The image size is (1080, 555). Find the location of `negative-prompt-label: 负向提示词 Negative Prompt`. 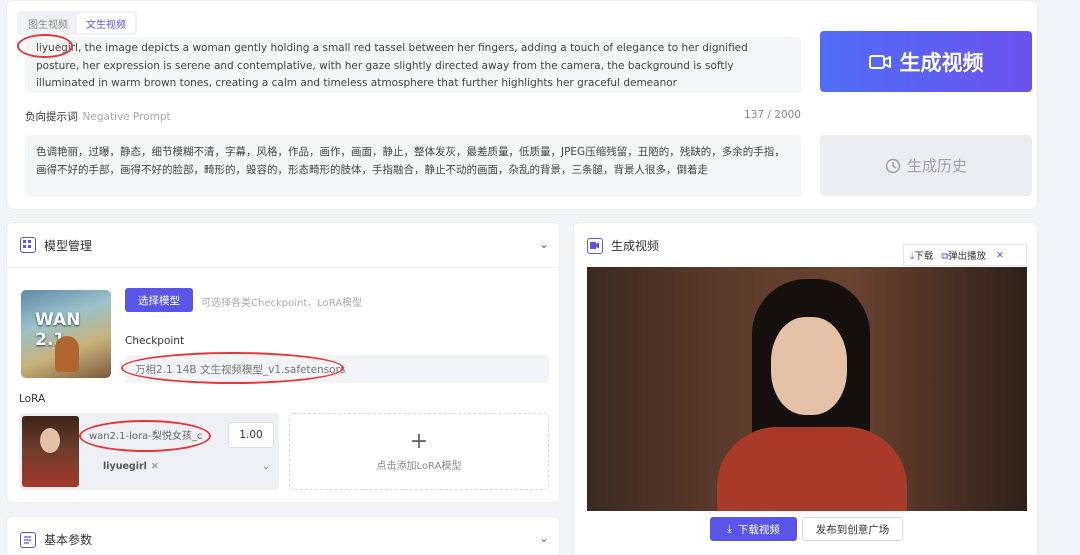

negative-prompt-label: 负向提示词 Negative Prompt is located at coordinates (98, 116).